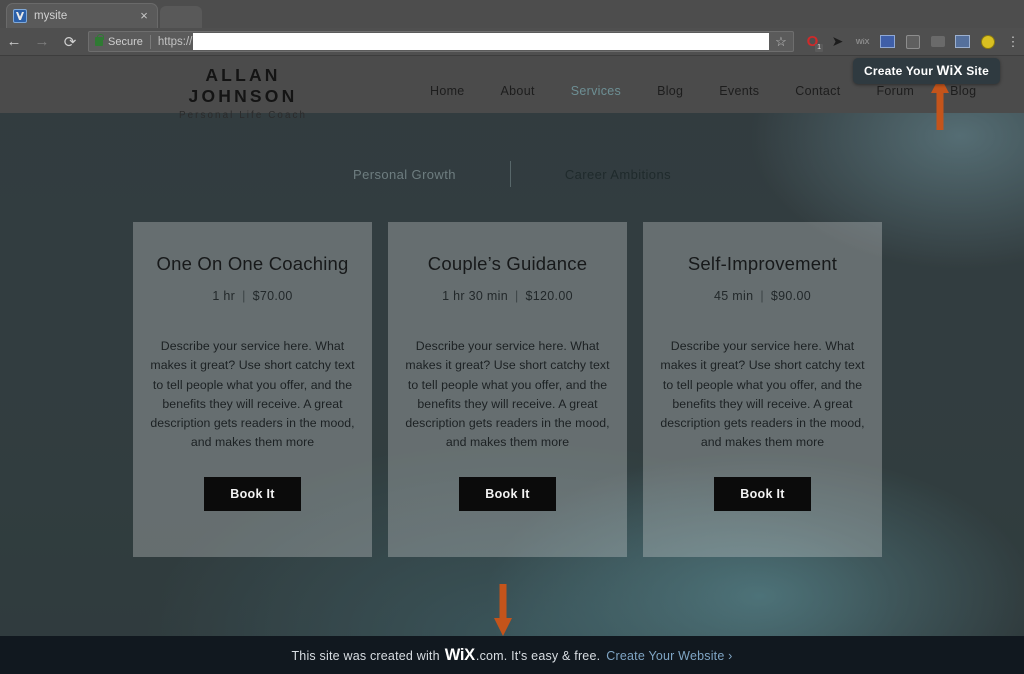  I want to click on url-input, so click(481, 41).